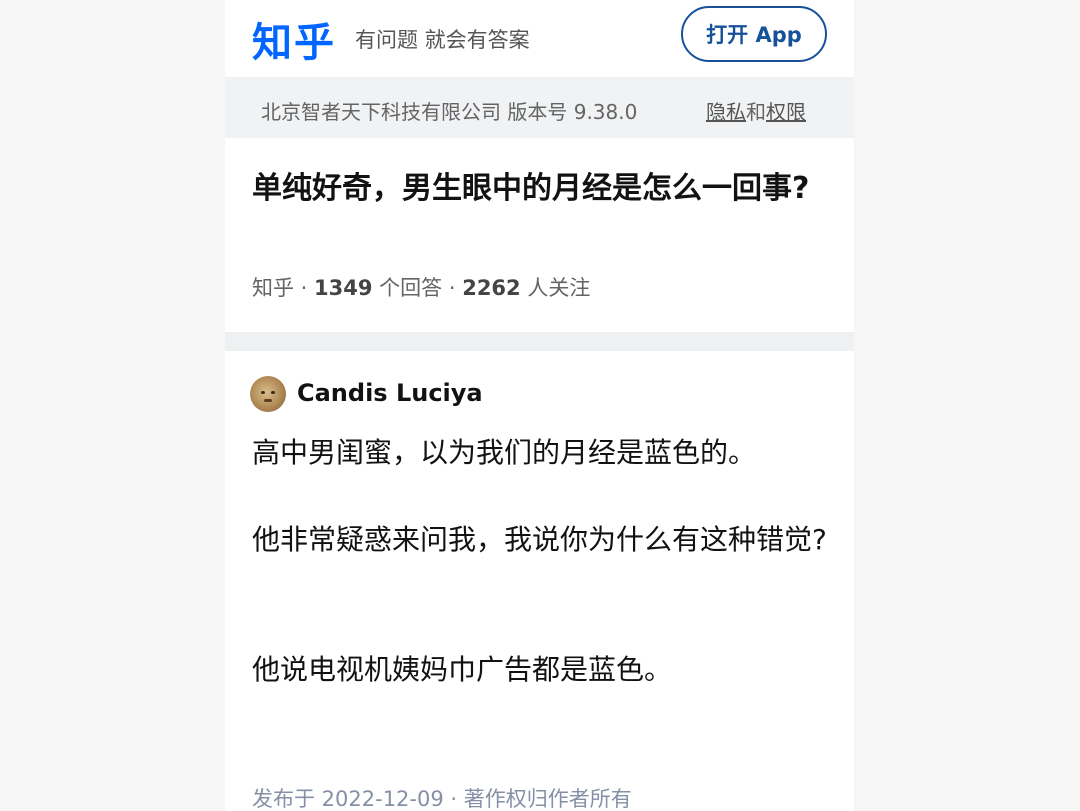  What do you see at coordinates (390, 393) in the screenshot?
I see `author-name: Candis Luciya` at bounding box center [390, 393].